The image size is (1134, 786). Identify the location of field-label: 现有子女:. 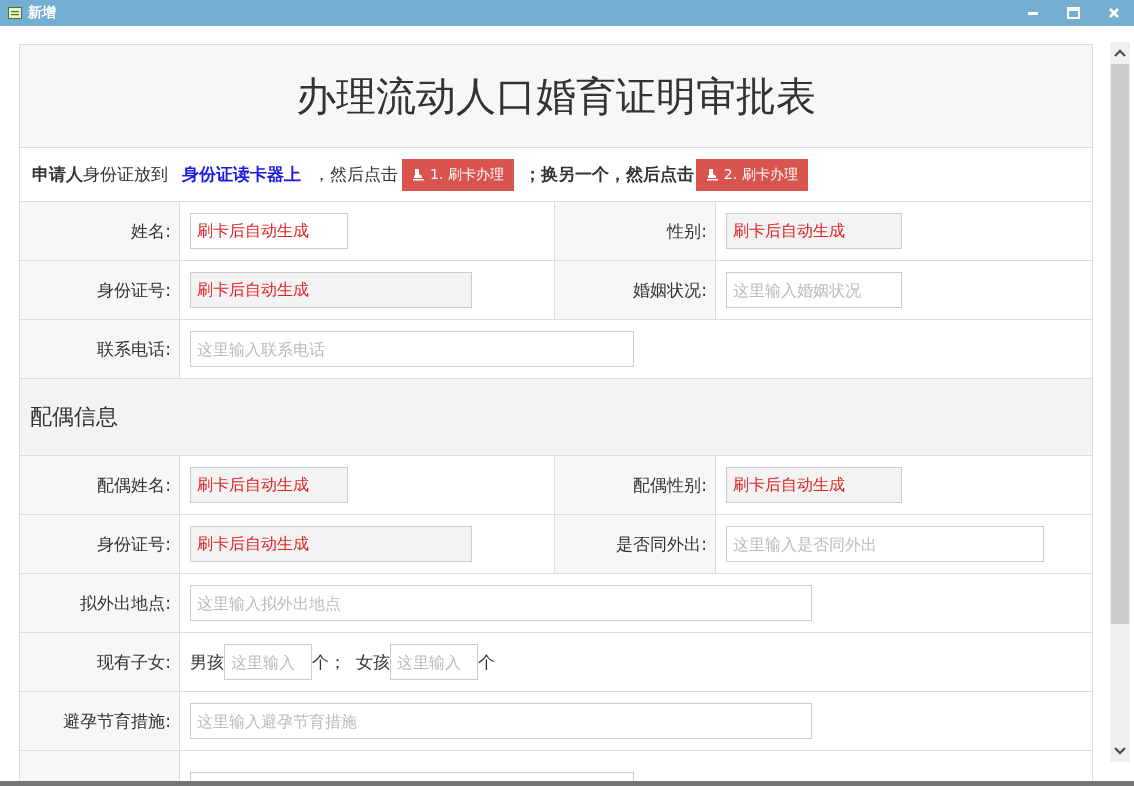
(134, 662).